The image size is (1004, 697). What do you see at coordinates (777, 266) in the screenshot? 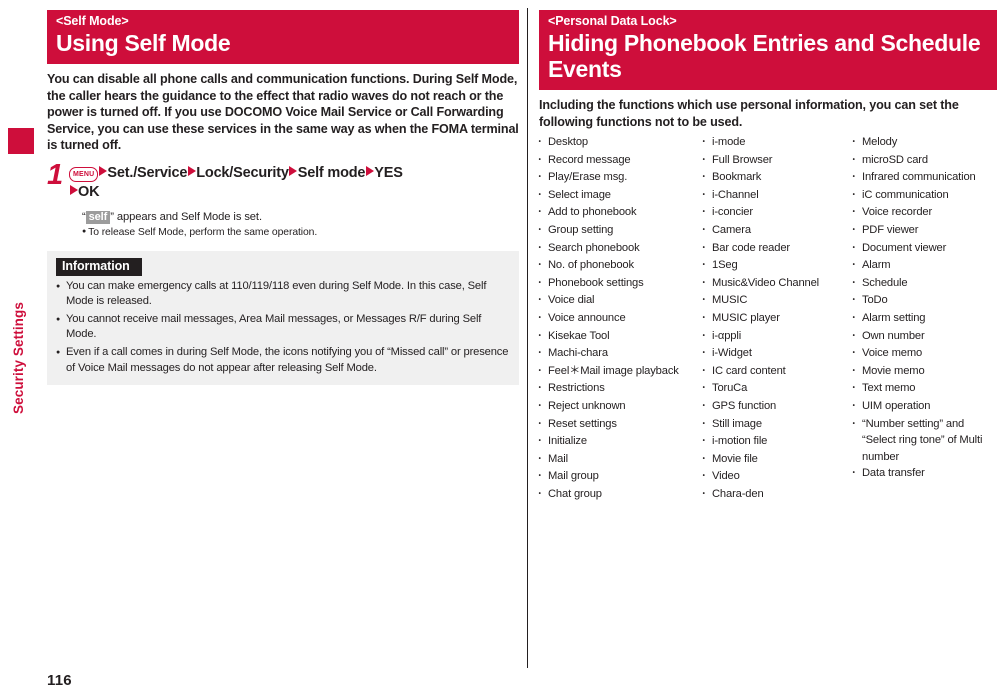
I see `locked-function-item: 1Seg` at bounding box center [777, 266].